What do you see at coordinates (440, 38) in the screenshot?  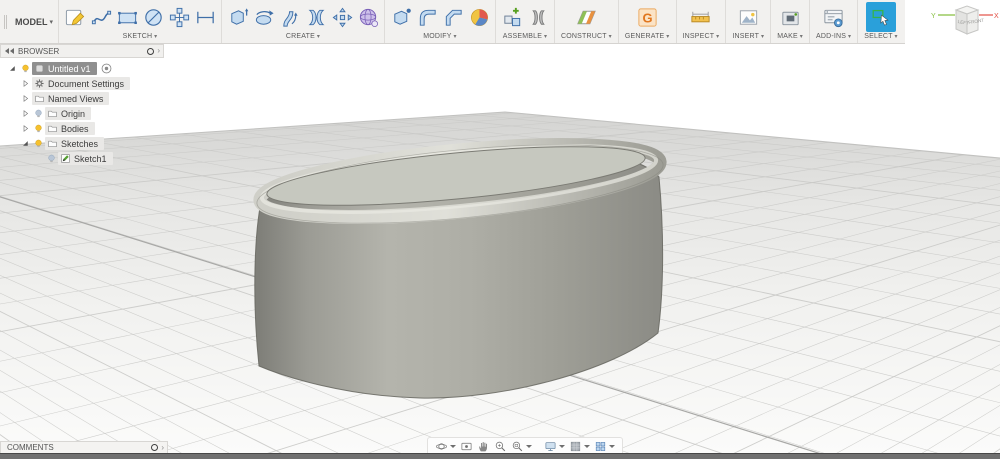 I see `toolbar-group-label: MODIFY ▾` at bounding box center [440, 38].